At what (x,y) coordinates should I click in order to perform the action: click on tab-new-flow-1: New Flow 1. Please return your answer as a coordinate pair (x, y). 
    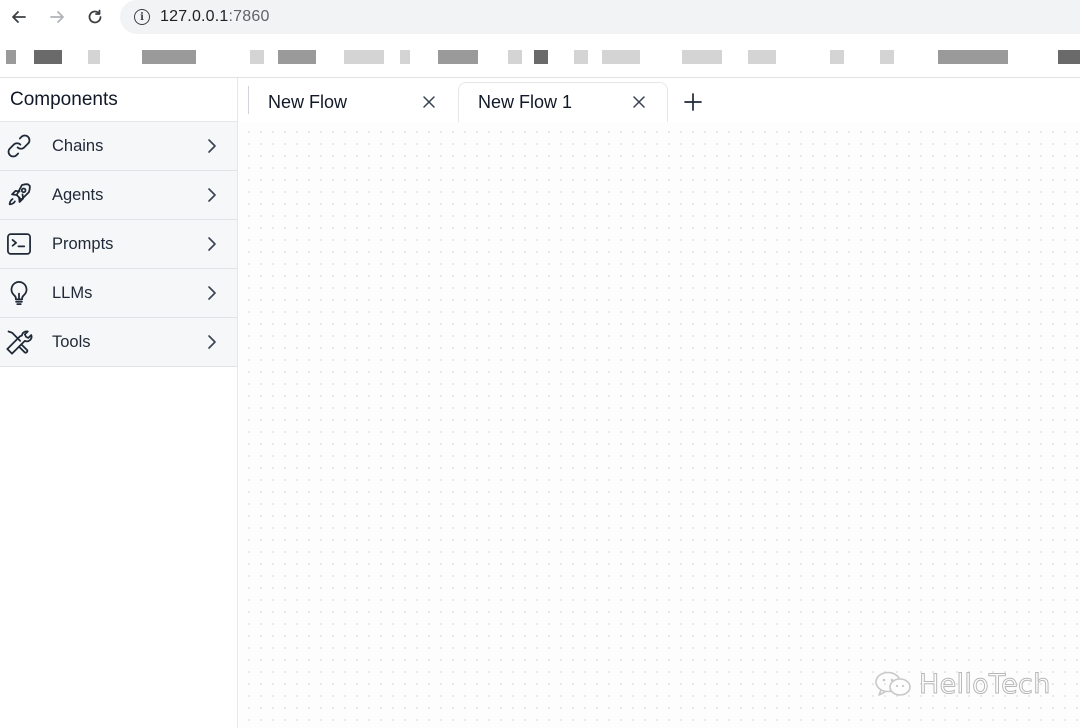
    Looking at the image, I should click on (563, 102).